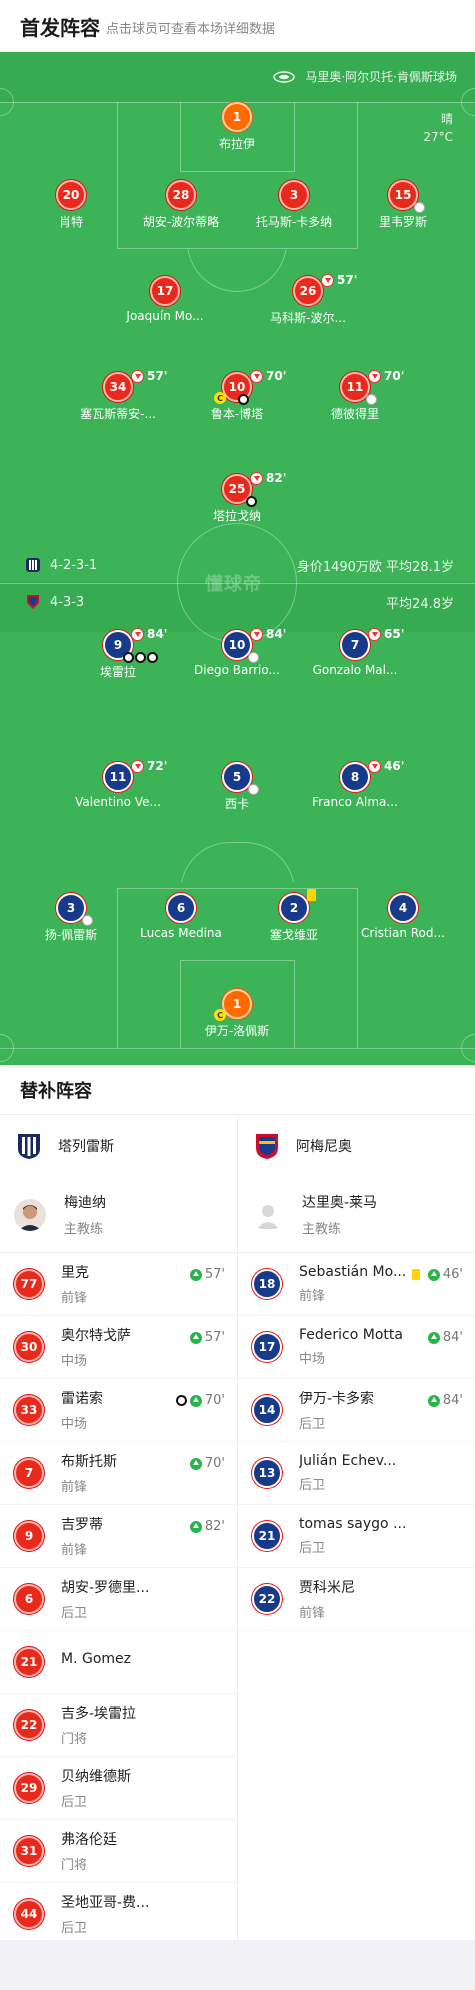 The width and height of the screenshot is (475, 1990). Describe the element at coordinates (181, 222) in the screenshot. I see `player-name: 胡安-波尔蒂略` at that location.